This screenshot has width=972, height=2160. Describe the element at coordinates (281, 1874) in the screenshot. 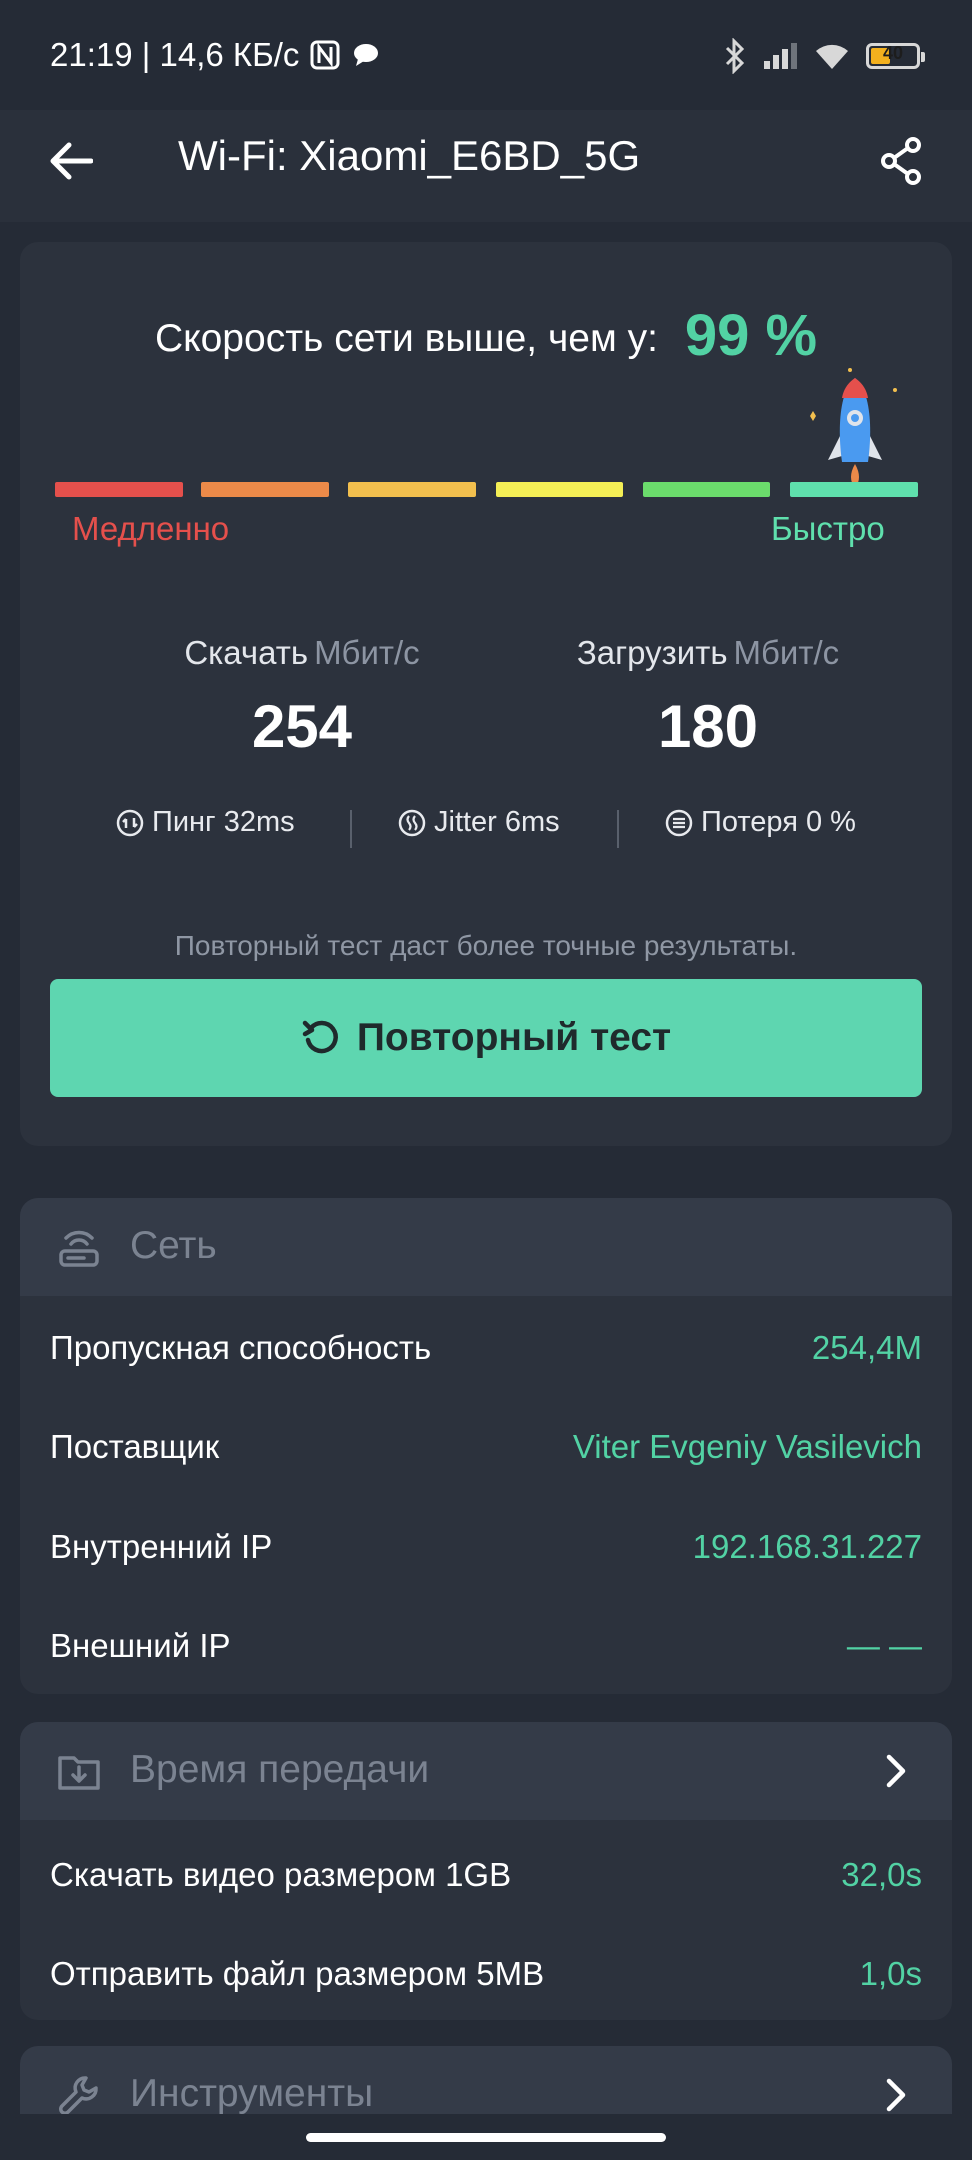

I see `row-label: Скачать видео размером 1GB` at that location.